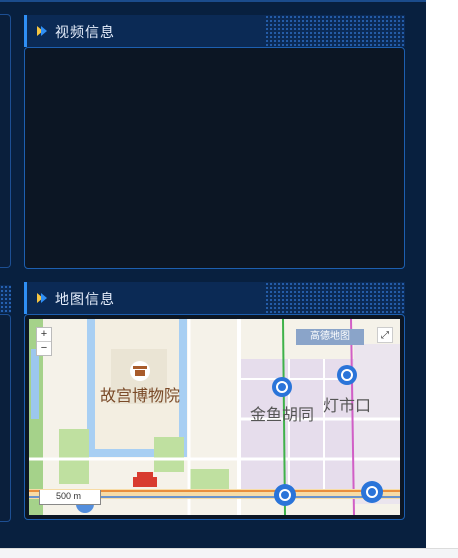 This screenshot has width=458, height=558. Describe the element at coordinates (5, 418) in the screenshot. I see `left-panel-lower` at that location.